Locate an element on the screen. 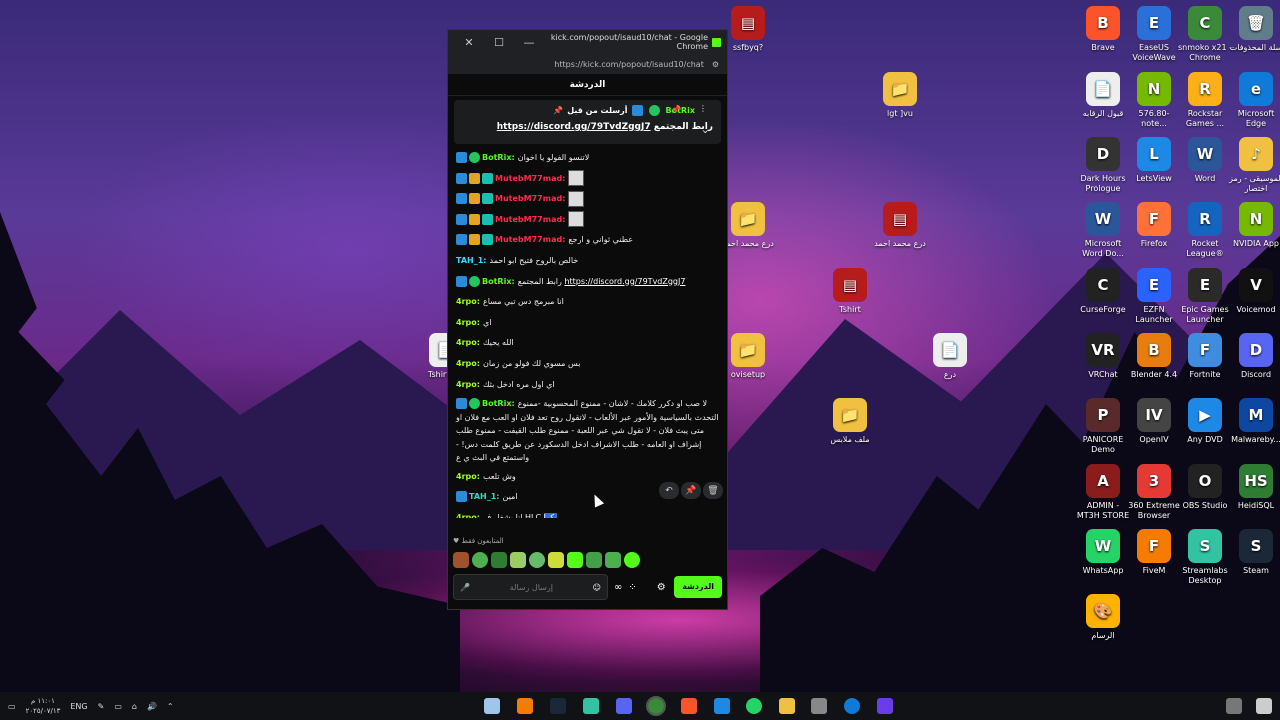  network-icon: ⌂ is located at coordinates (134, 706).